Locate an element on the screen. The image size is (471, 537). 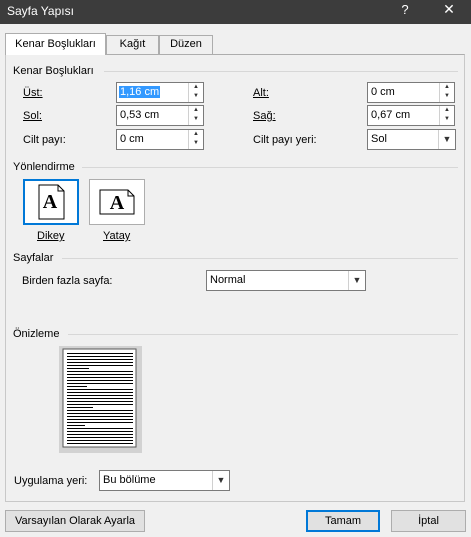
landscape-label: Yatay is located at coordinates (117, 236).